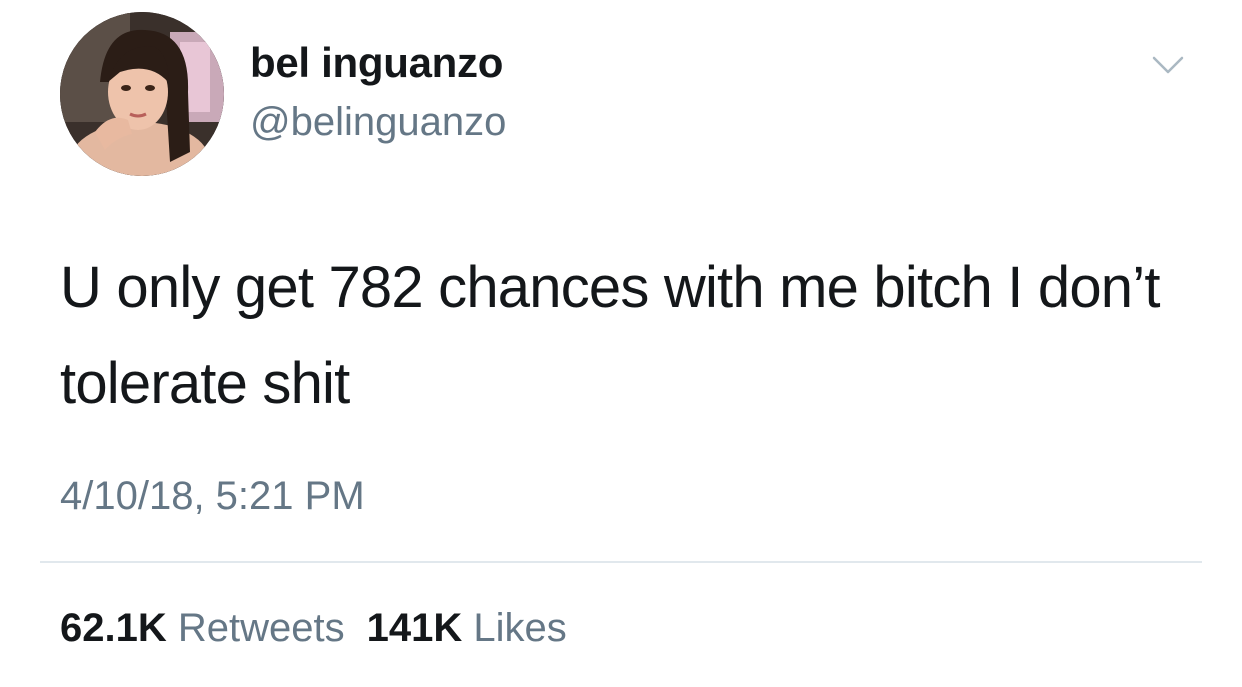  I want to click on likes-stat: 141K Likes, so click(467, 628).